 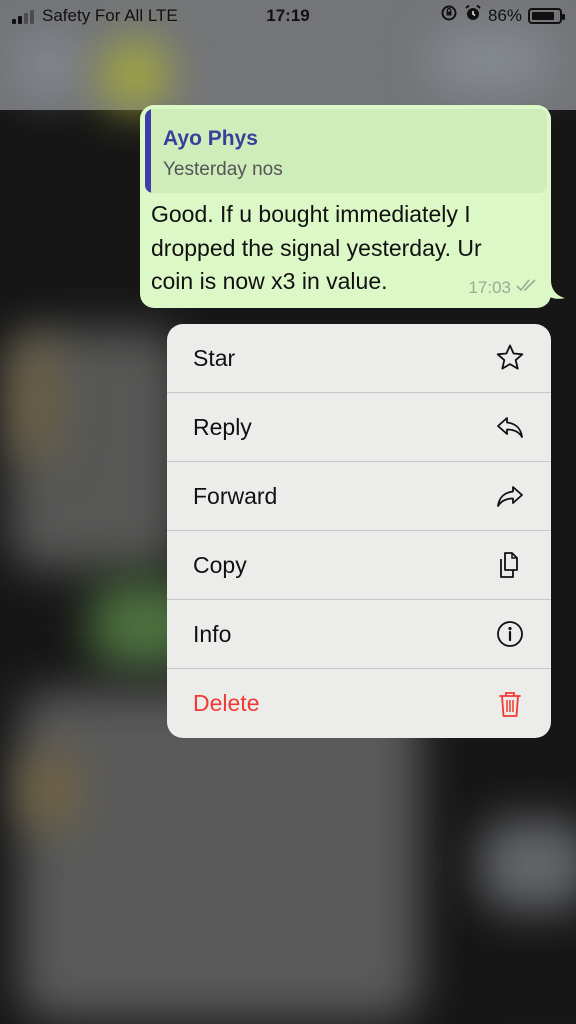 I want to click on quote-bar, so click(x=148, y=151).